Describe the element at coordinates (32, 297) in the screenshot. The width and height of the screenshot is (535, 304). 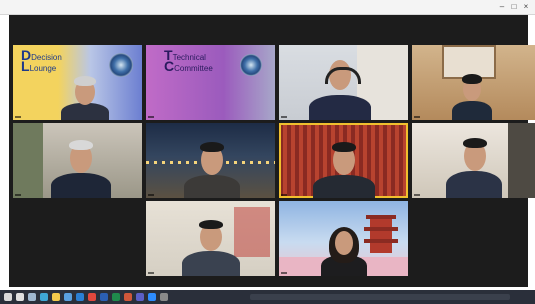
I see `task-view-icon` at that location.